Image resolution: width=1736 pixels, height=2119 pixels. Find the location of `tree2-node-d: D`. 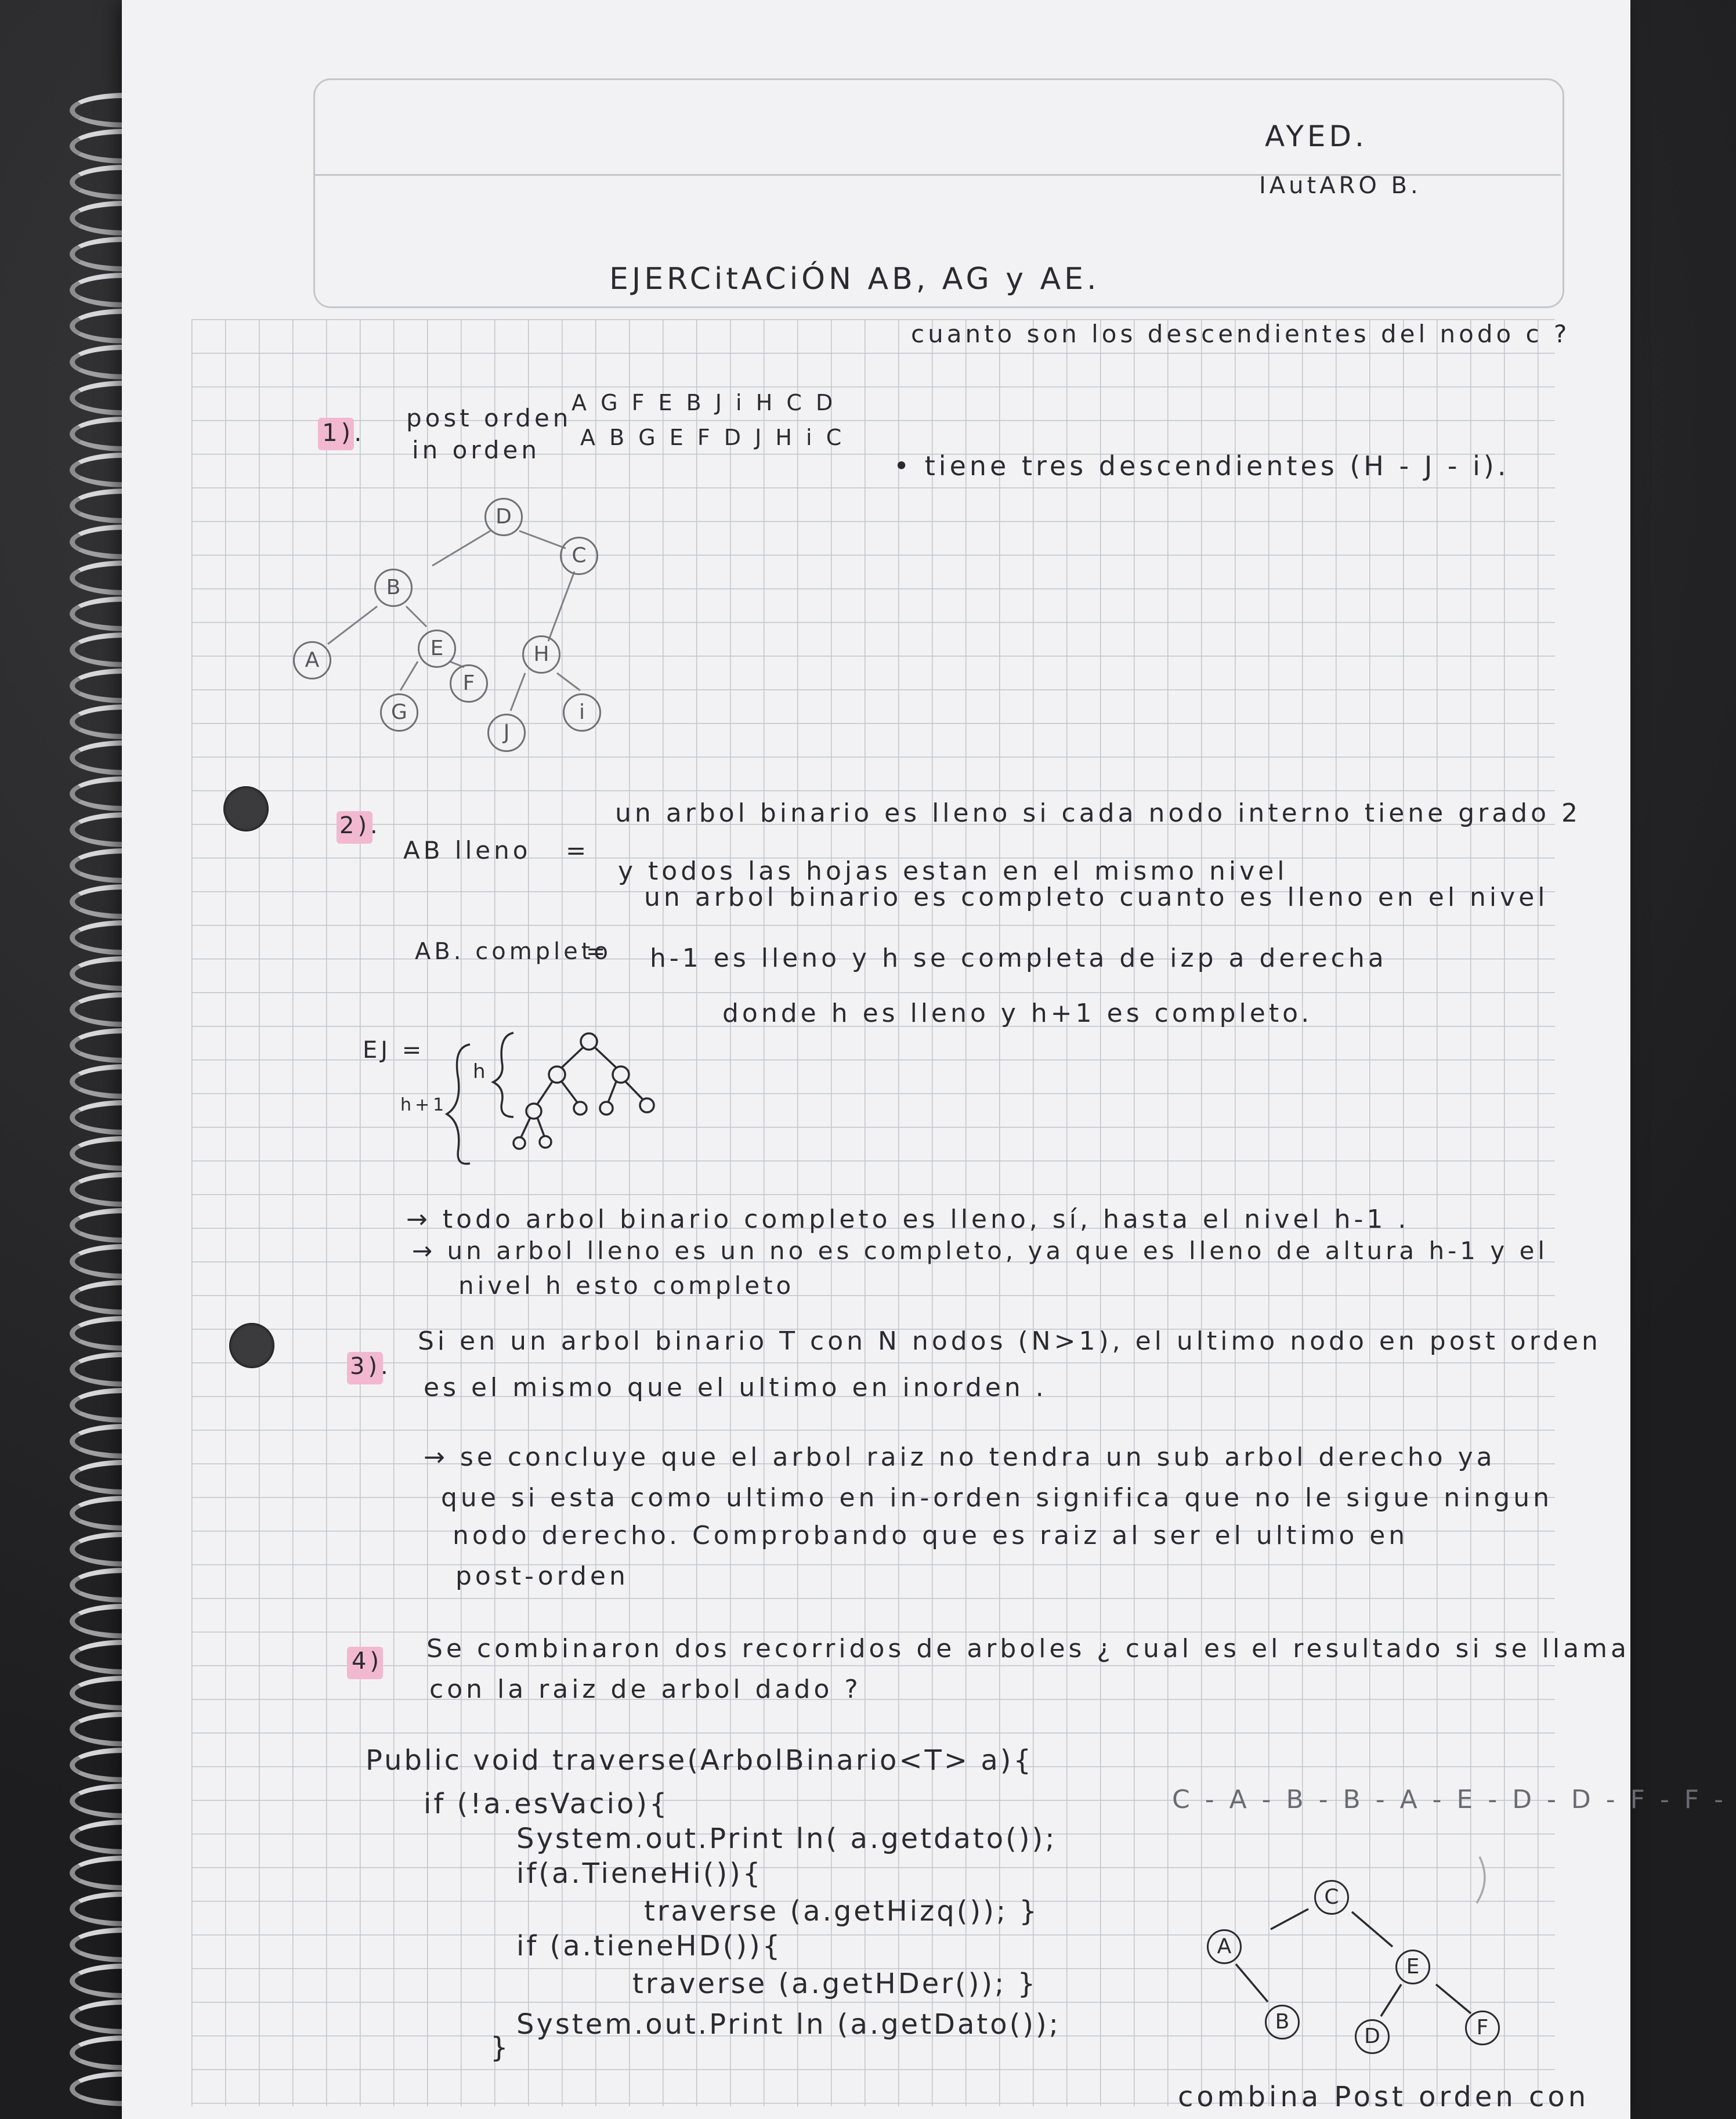

tree2-node-d: D is located at coordinates (1372, 2036).